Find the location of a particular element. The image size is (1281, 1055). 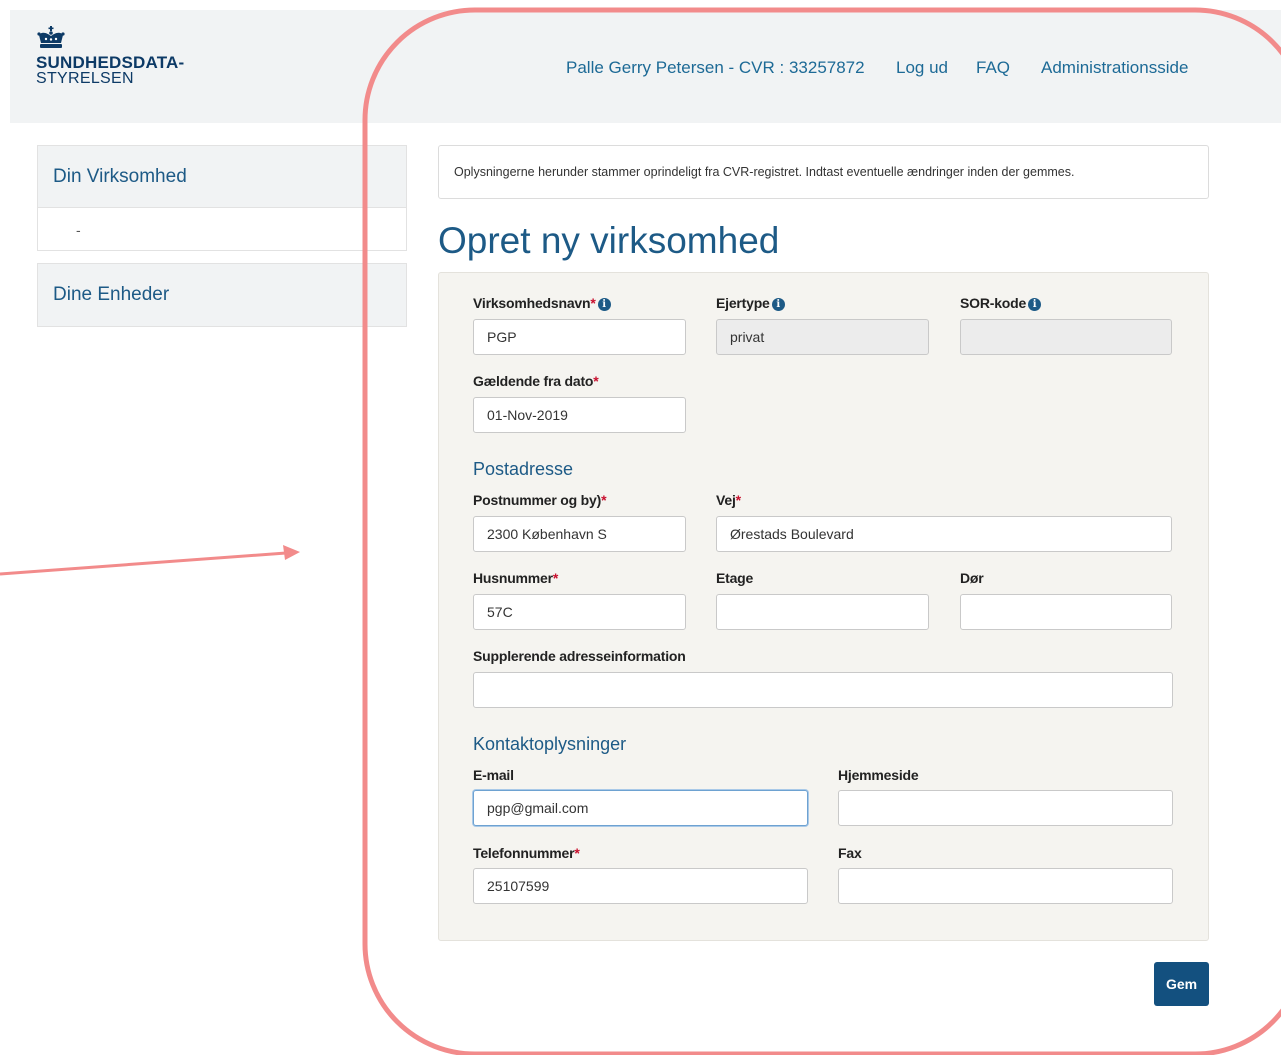

admin-page-link: Administrationsside is located at coordinates (1114, 68).